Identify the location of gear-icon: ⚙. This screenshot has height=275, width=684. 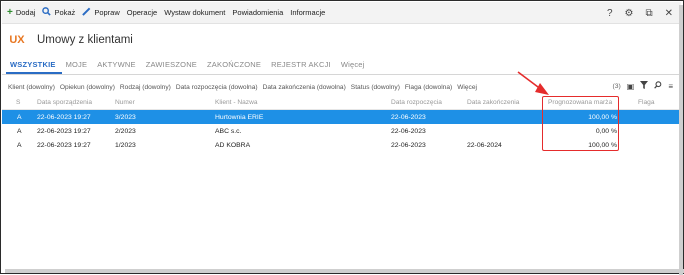
(629, 13).